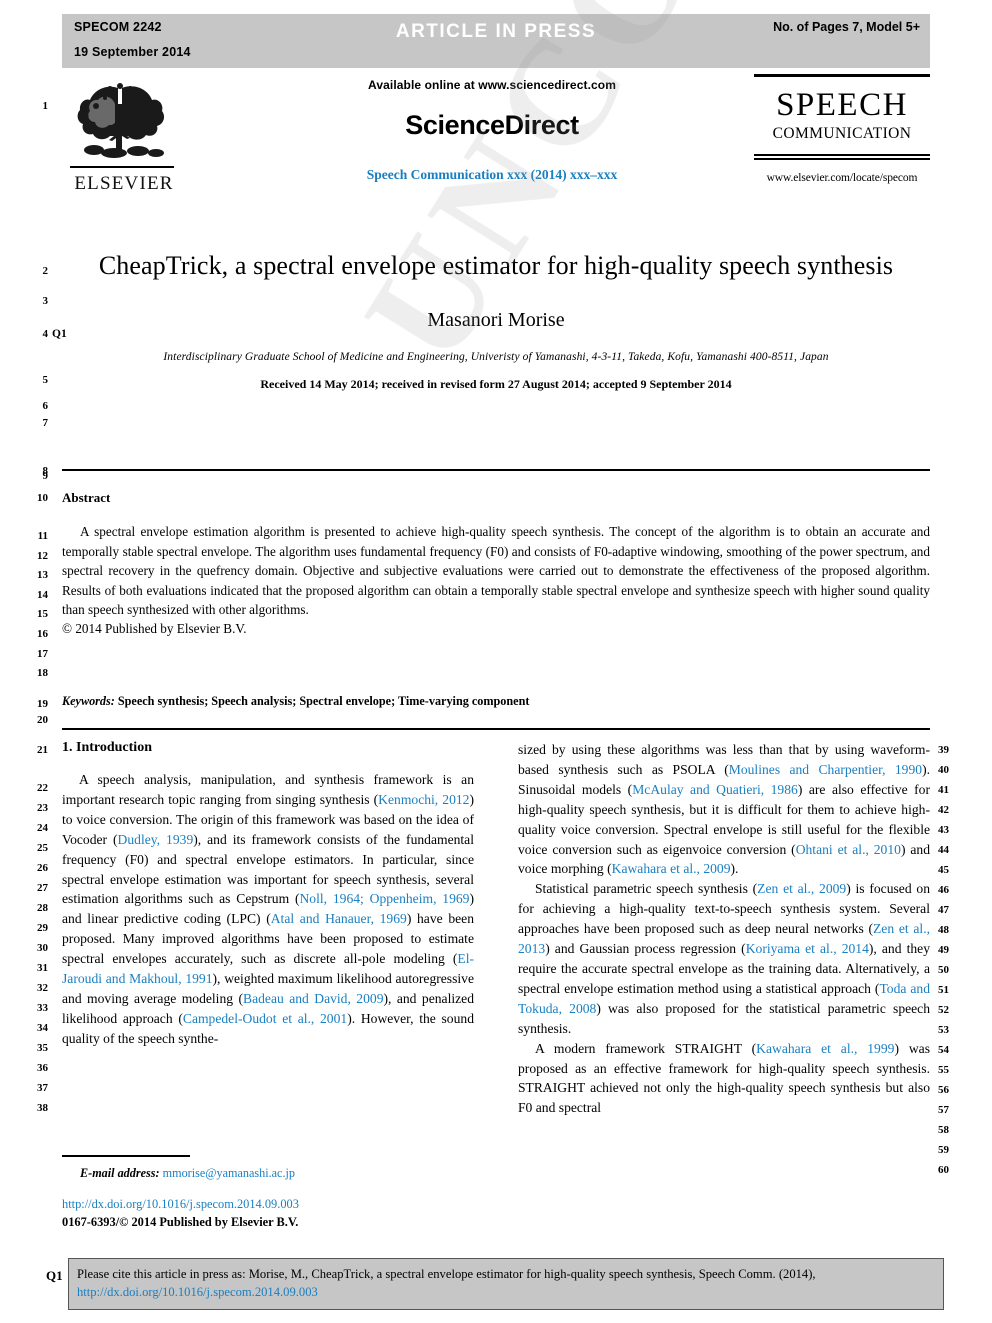 Image resolution: width=992 pixels, height=1323 pixels. Describe the element at coordinates (943, 1110) in the screenshot. I see `line-number: 57` at that location.